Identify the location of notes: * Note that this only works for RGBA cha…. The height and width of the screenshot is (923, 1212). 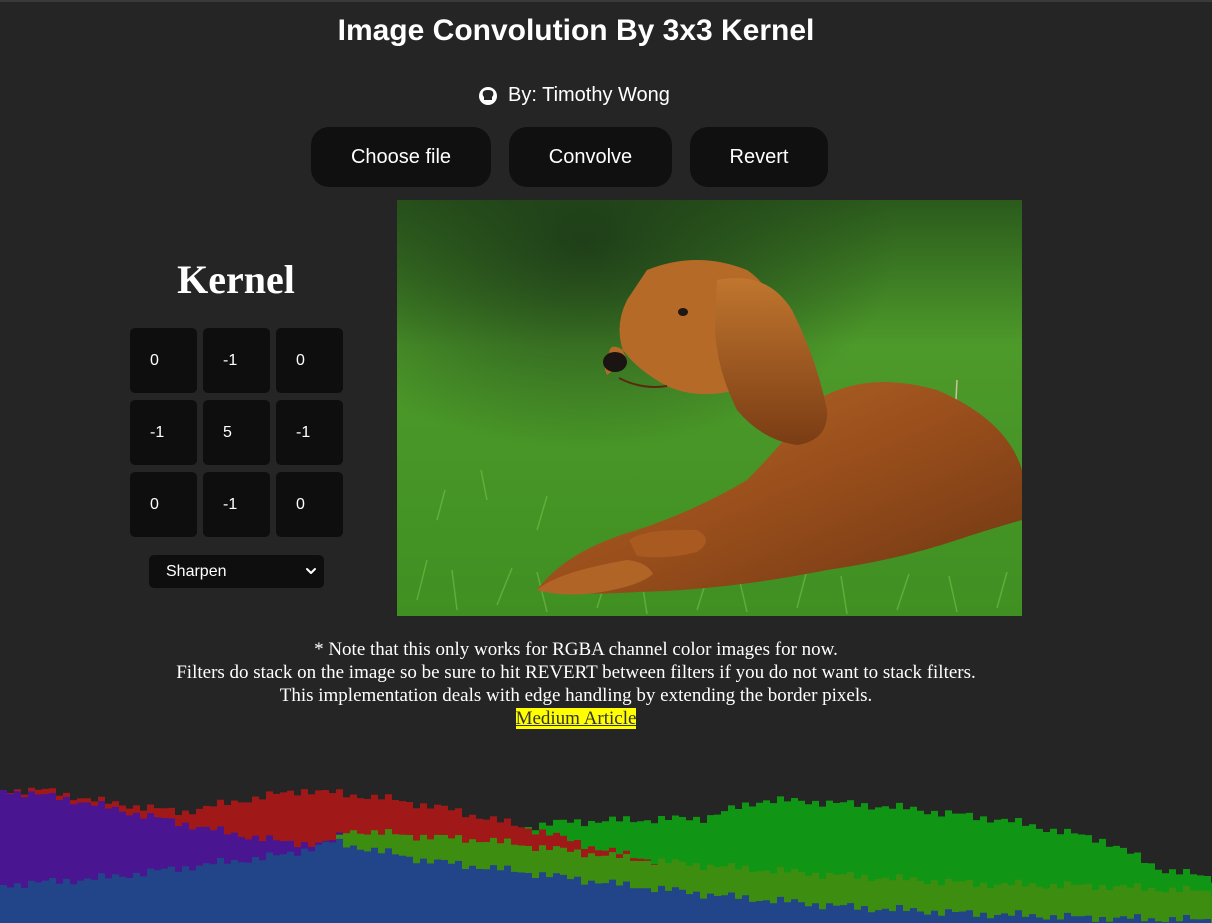
(576, 684).